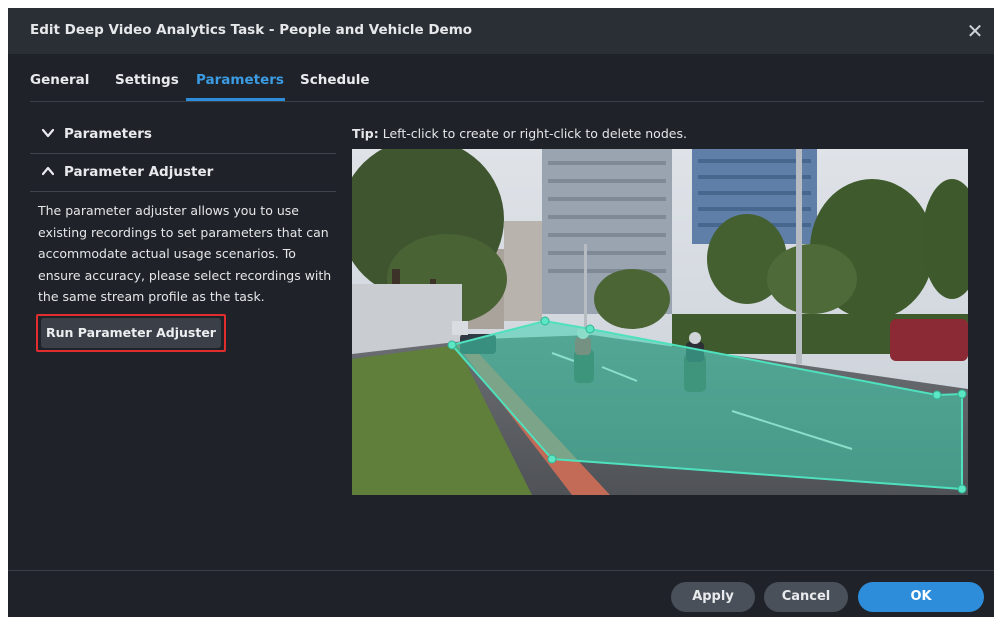  What do you see at coordinates (806, 597) in the screenshot?
I see `cancel-button: Cancel` at bounding box center [806, 597].